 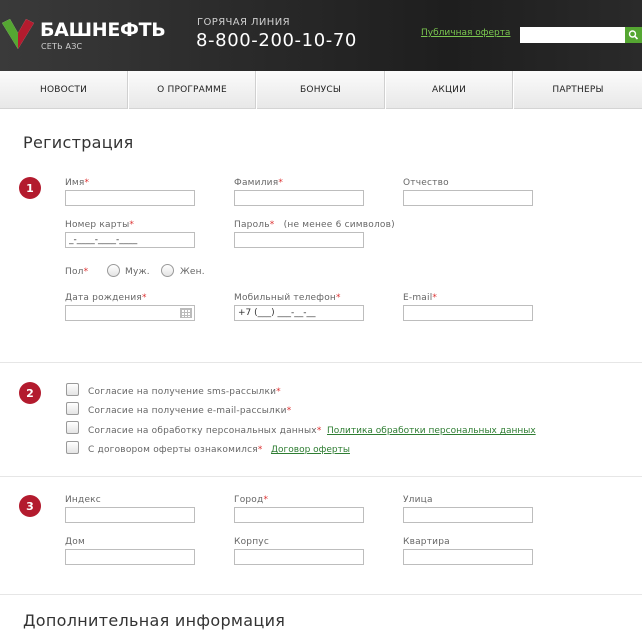 I want to click on search-button, so click(x=633, y=35).